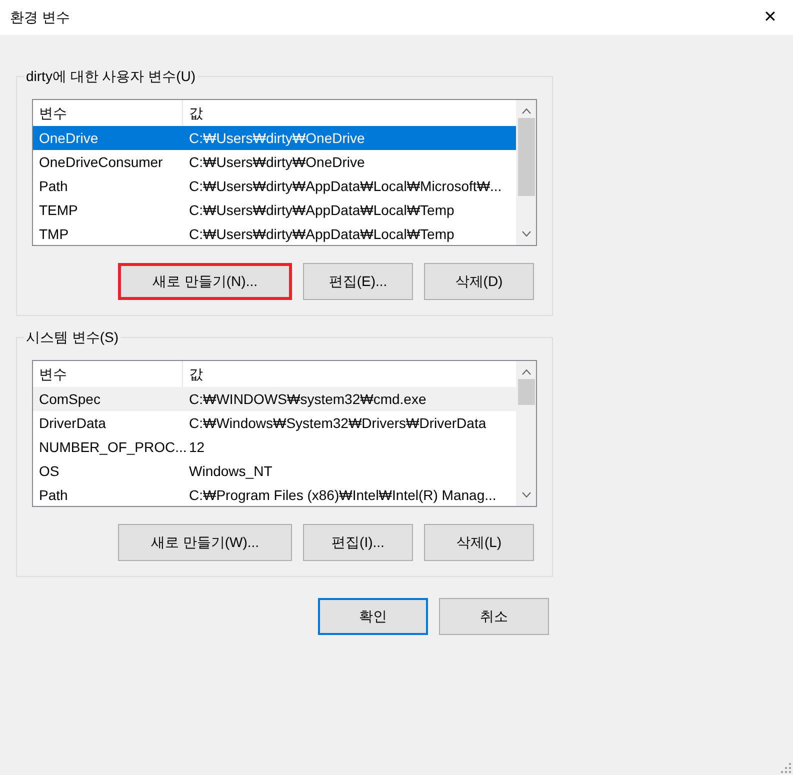  I want to click on list-row: OneDrive C:₩Users₩dirty₩OneDrive, so click(274, 138).